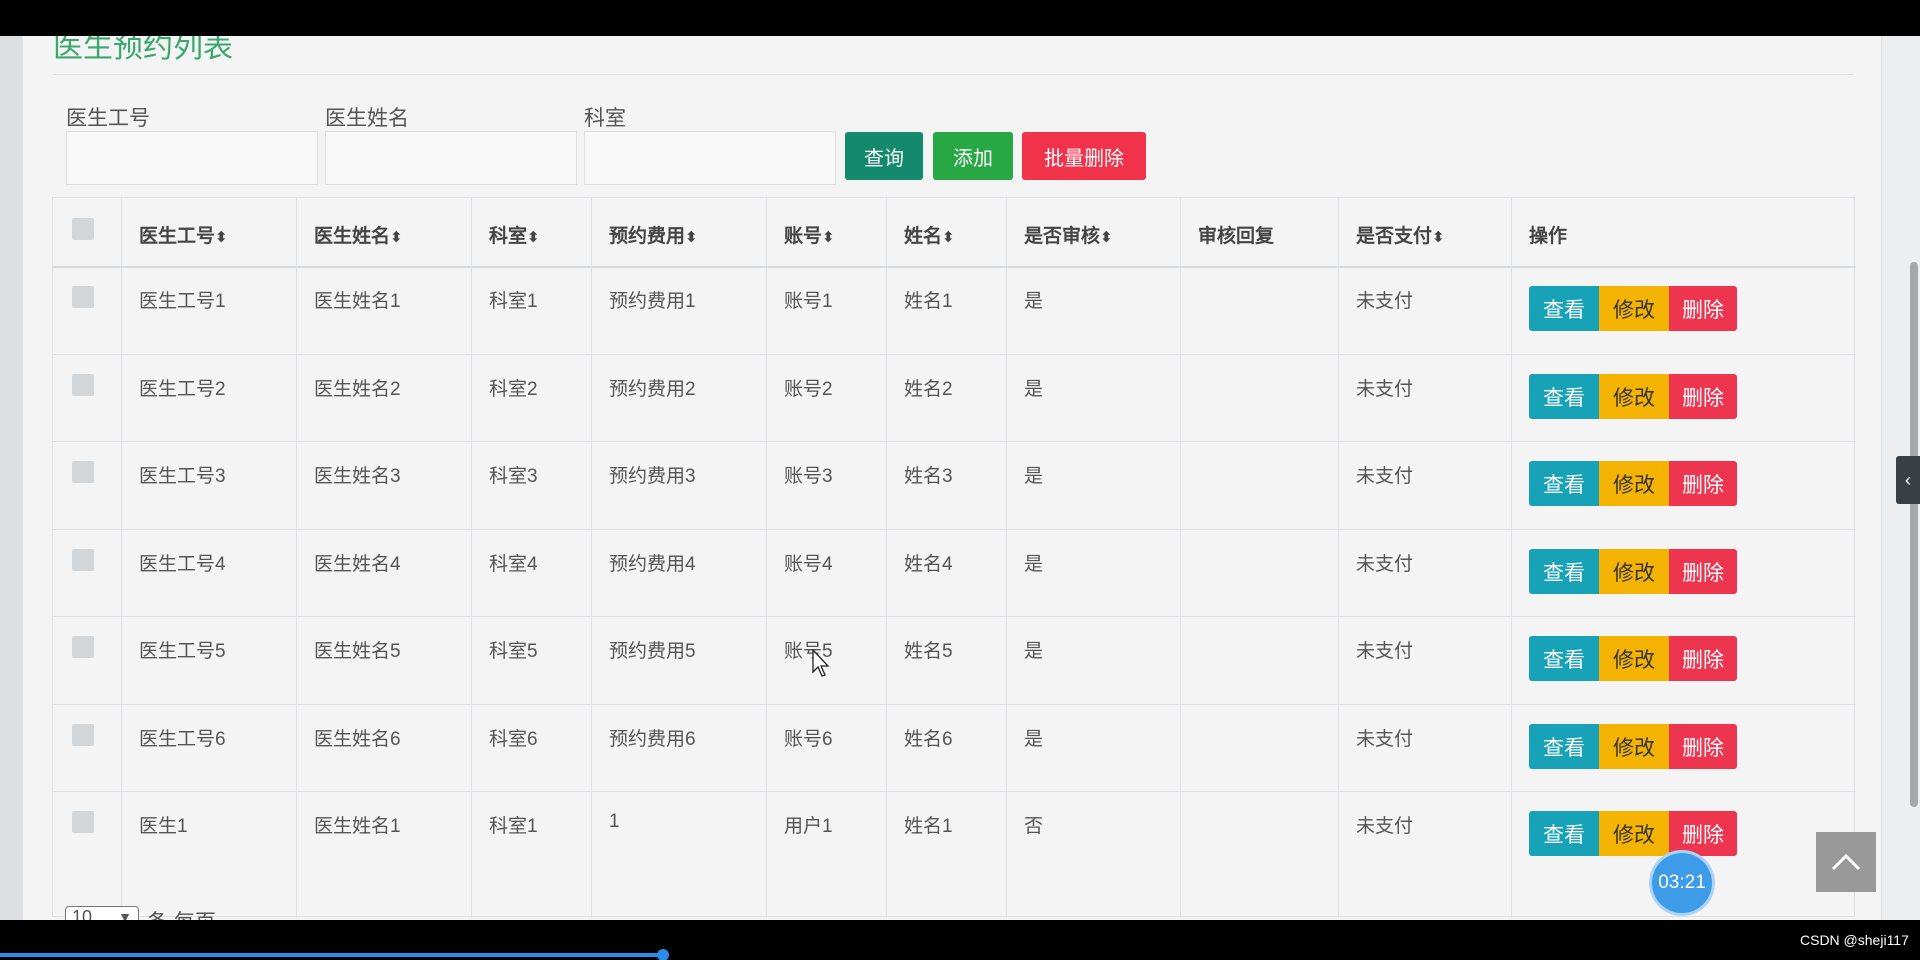 This screenshot has width=1920, height=960. Describe the element at coordinates (513, 564) in the screenshot. I see `table-cell: 科室4` at that location.